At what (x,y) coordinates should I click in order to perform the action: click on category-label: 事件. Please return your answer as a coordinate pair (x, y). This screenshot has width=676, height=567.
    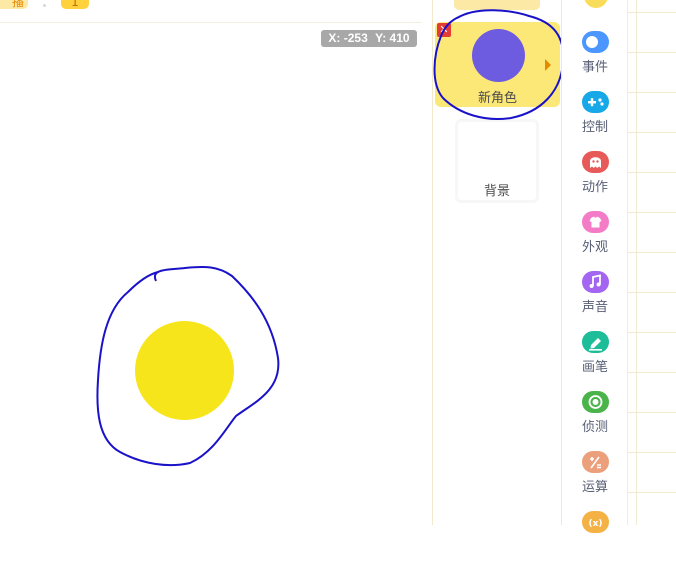
    Looking at the image, I should click on (594, 67).